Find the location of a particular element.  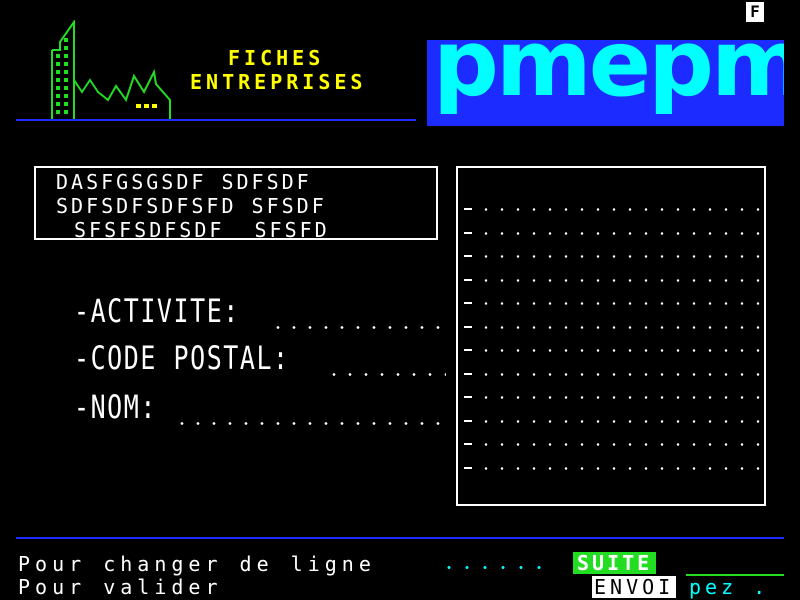

pez-text: pez . is located at coordinates (729, 587).